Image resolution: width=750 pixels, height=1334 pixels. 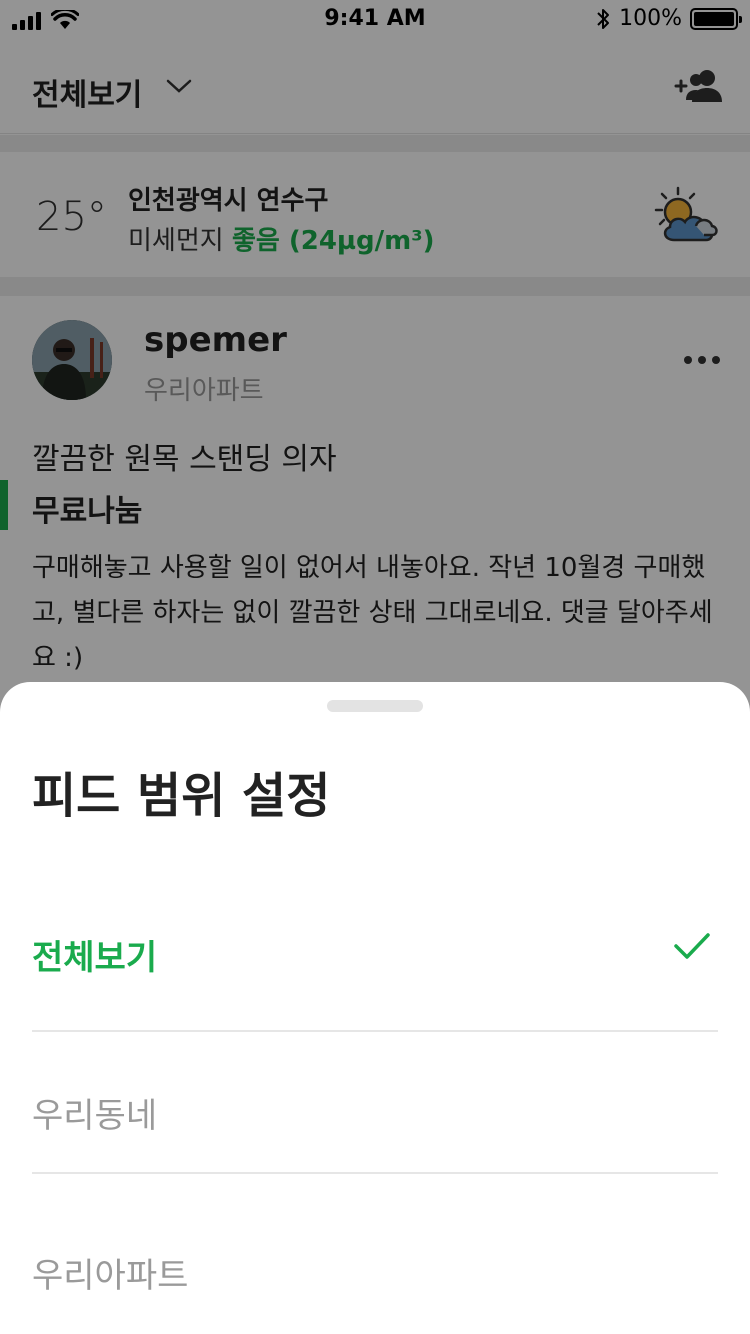 I want to click on option-apartment: 우리아파트, so click(x=375, y=1254).